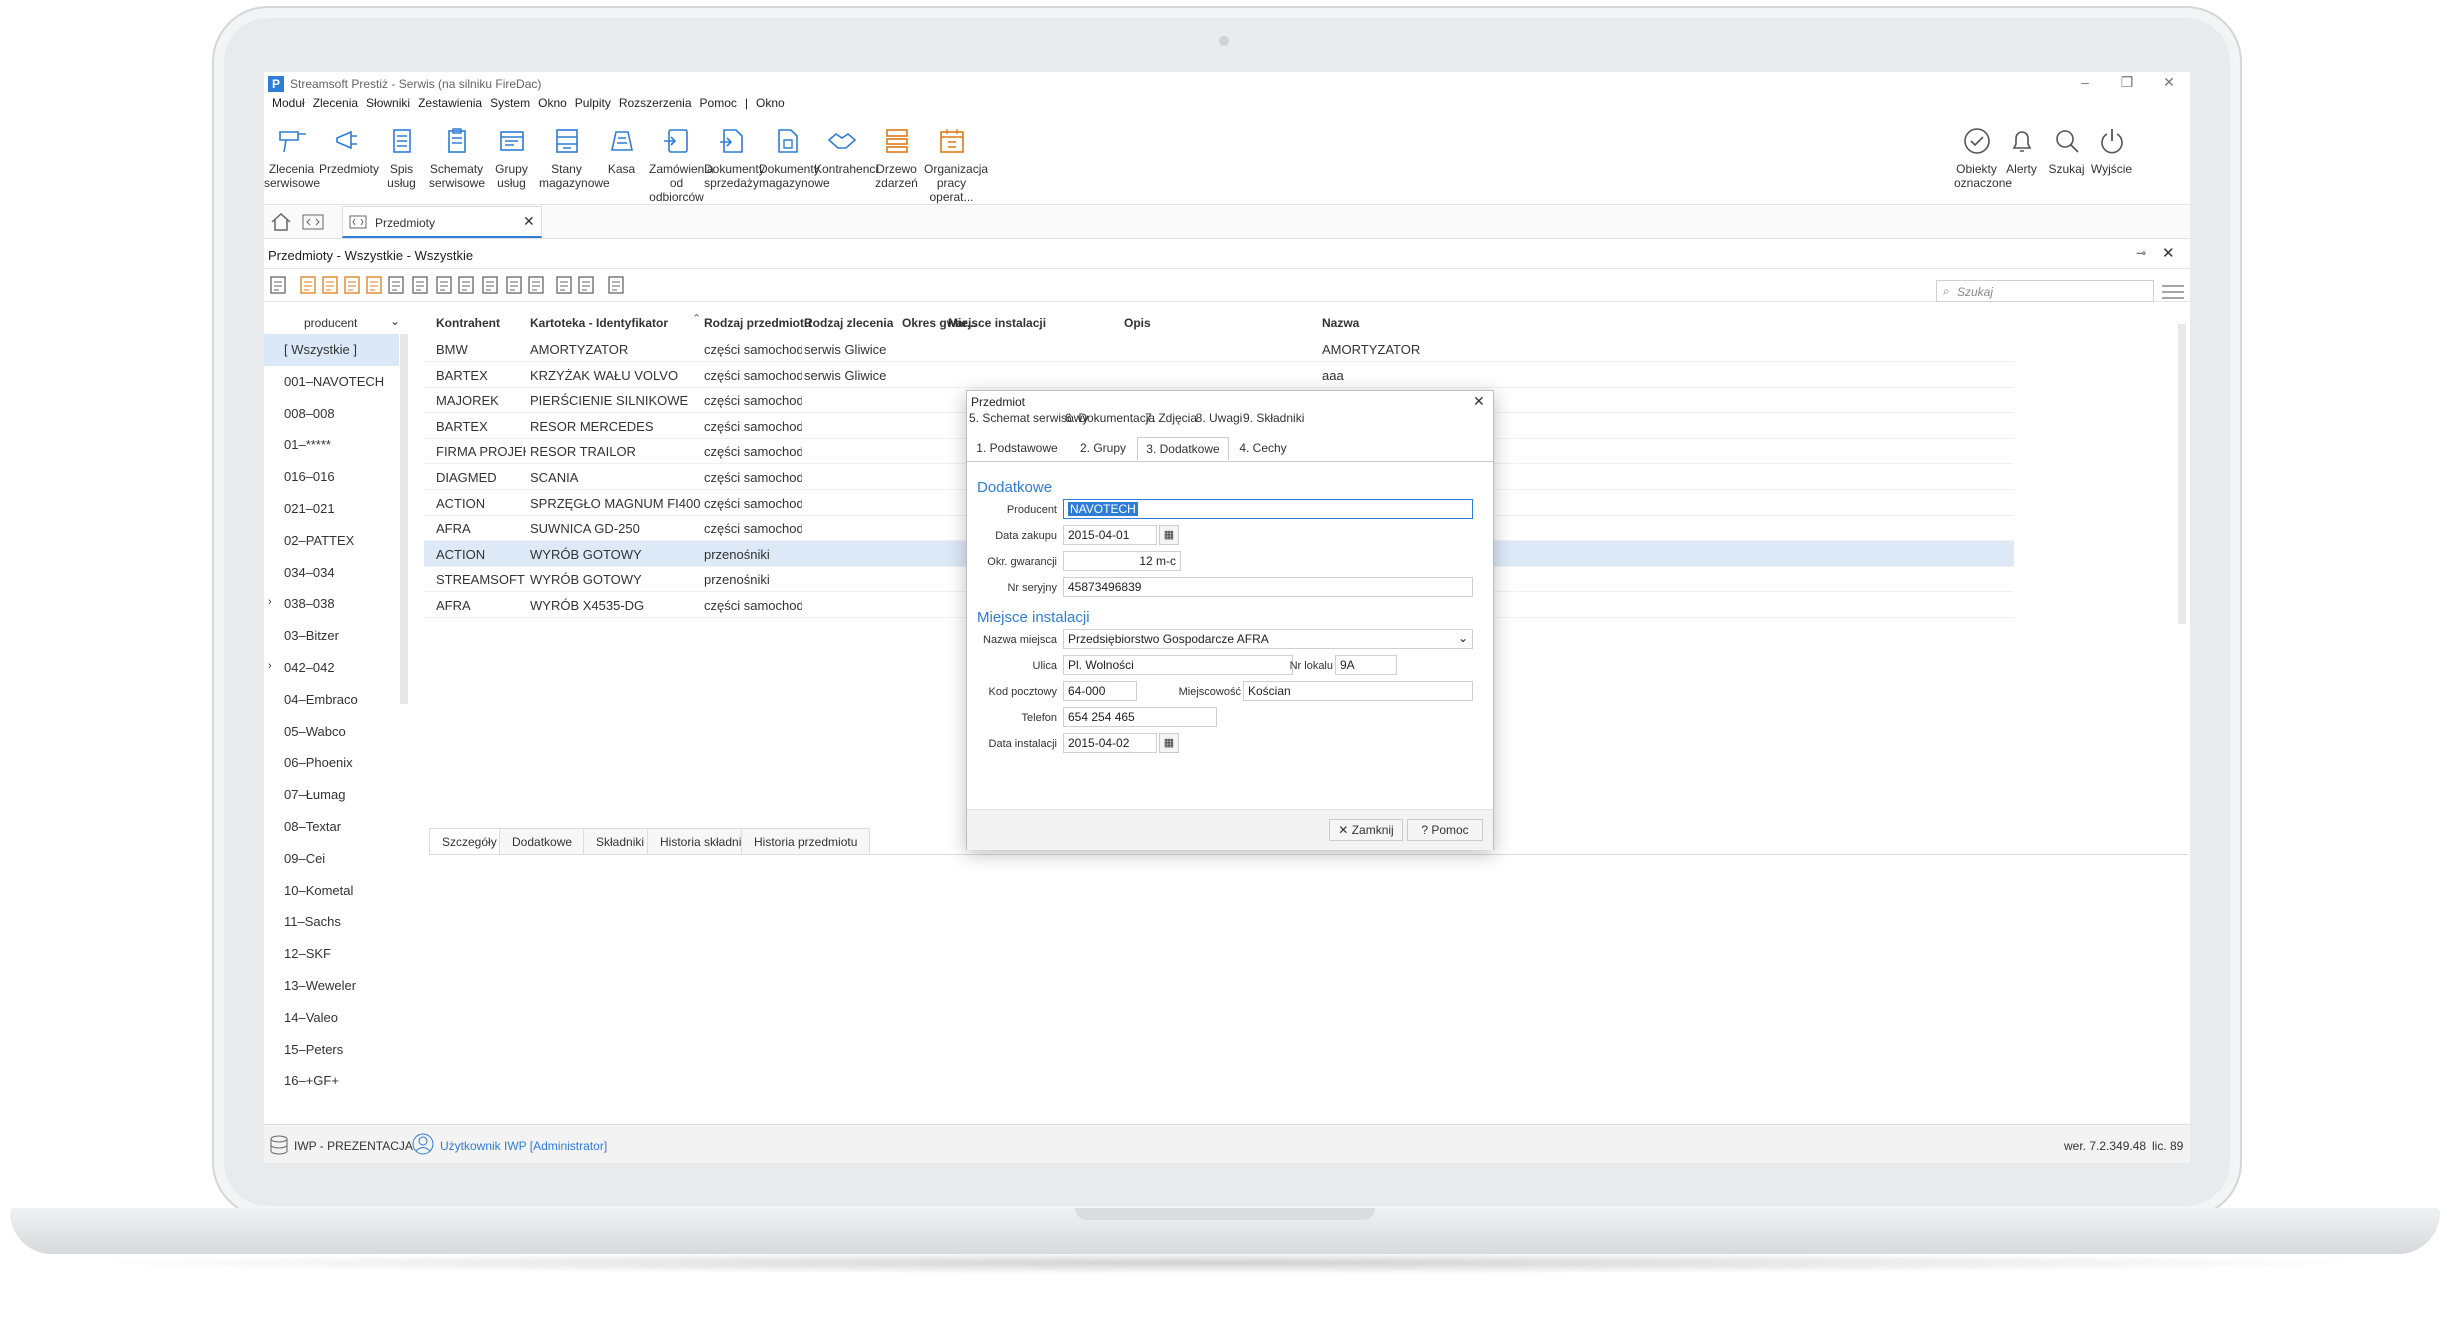 This screenshot has height=1333, width=2450. What do you see at coordinates (1028, 418) in the screenshot?
I see `dialog-tab: 5. Schemat serwisowy` at bounding box center [1028, 418].